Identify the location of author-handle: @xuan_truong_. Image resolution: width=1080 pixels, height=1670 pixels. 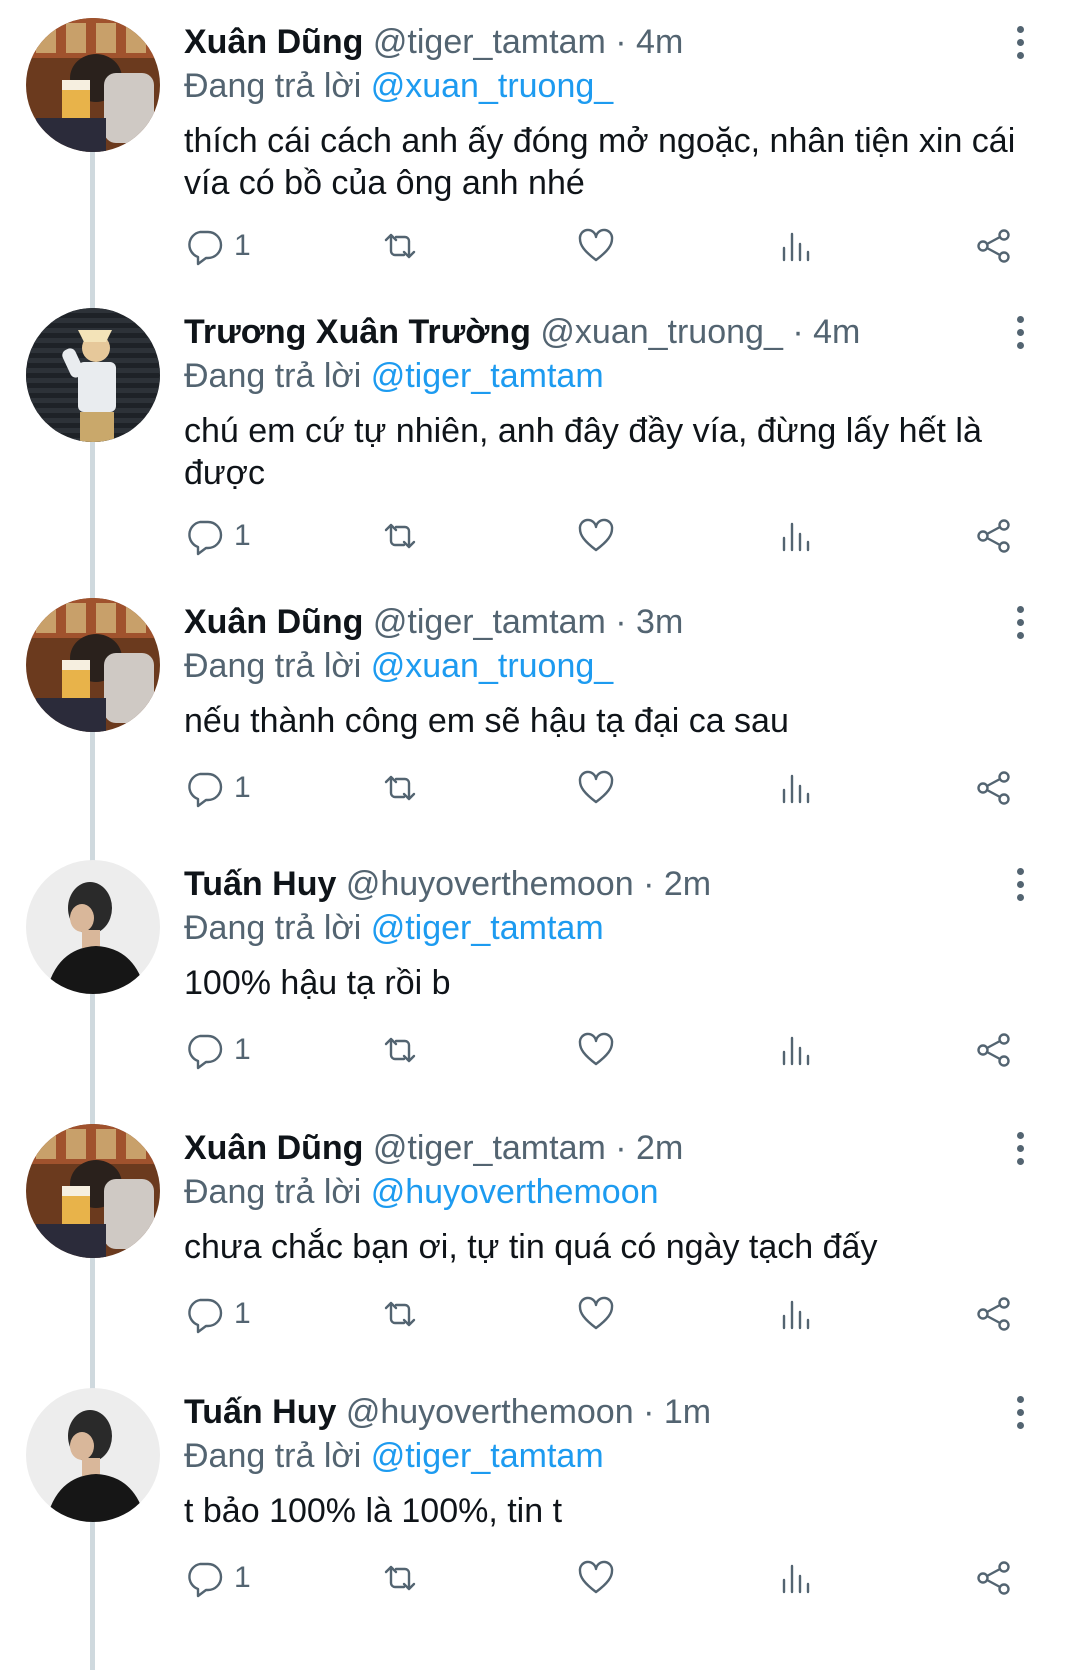
(661, 332).